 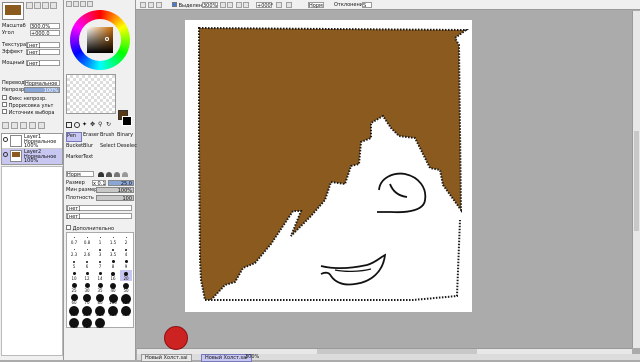 What do you see at coordinates (42, 90) in the screenshot?
I see `opacity-slider: 100%` at bounding box center [42, 90].